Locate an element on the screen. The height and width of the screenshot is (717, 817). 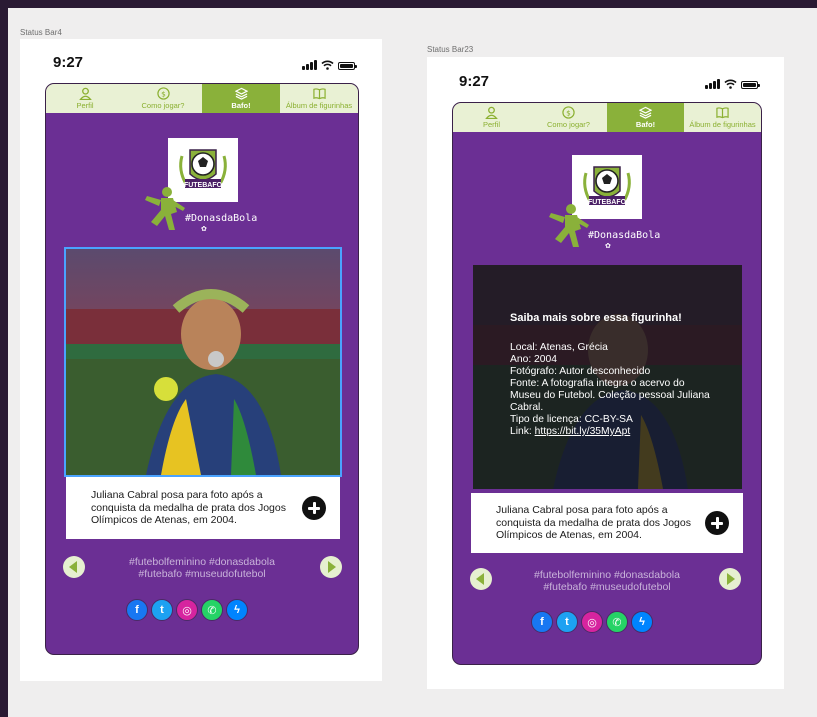
info-link-row: Link: https://bit.ly/35MyApt is located at coordinates (626, 432).